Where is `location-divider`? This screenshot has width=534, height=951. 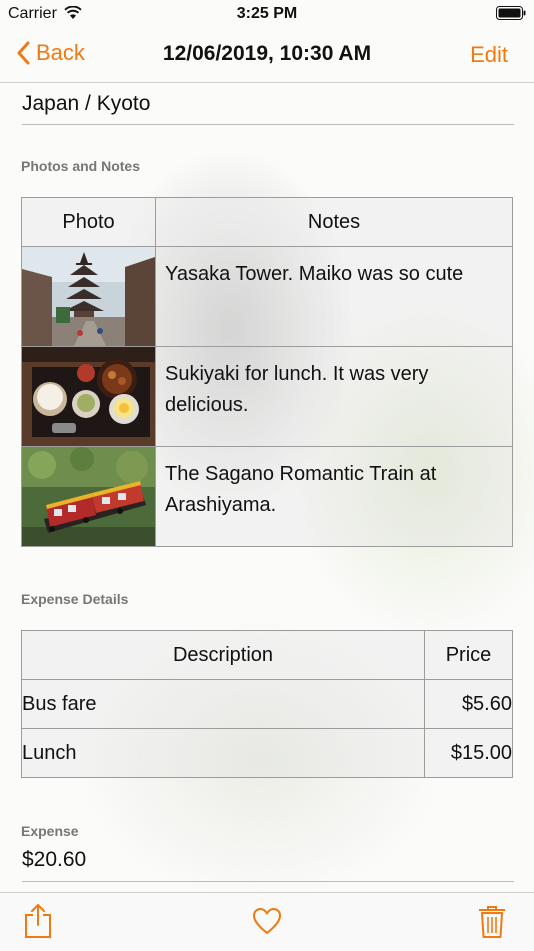 location-divider is located at coordinates (268, 124).